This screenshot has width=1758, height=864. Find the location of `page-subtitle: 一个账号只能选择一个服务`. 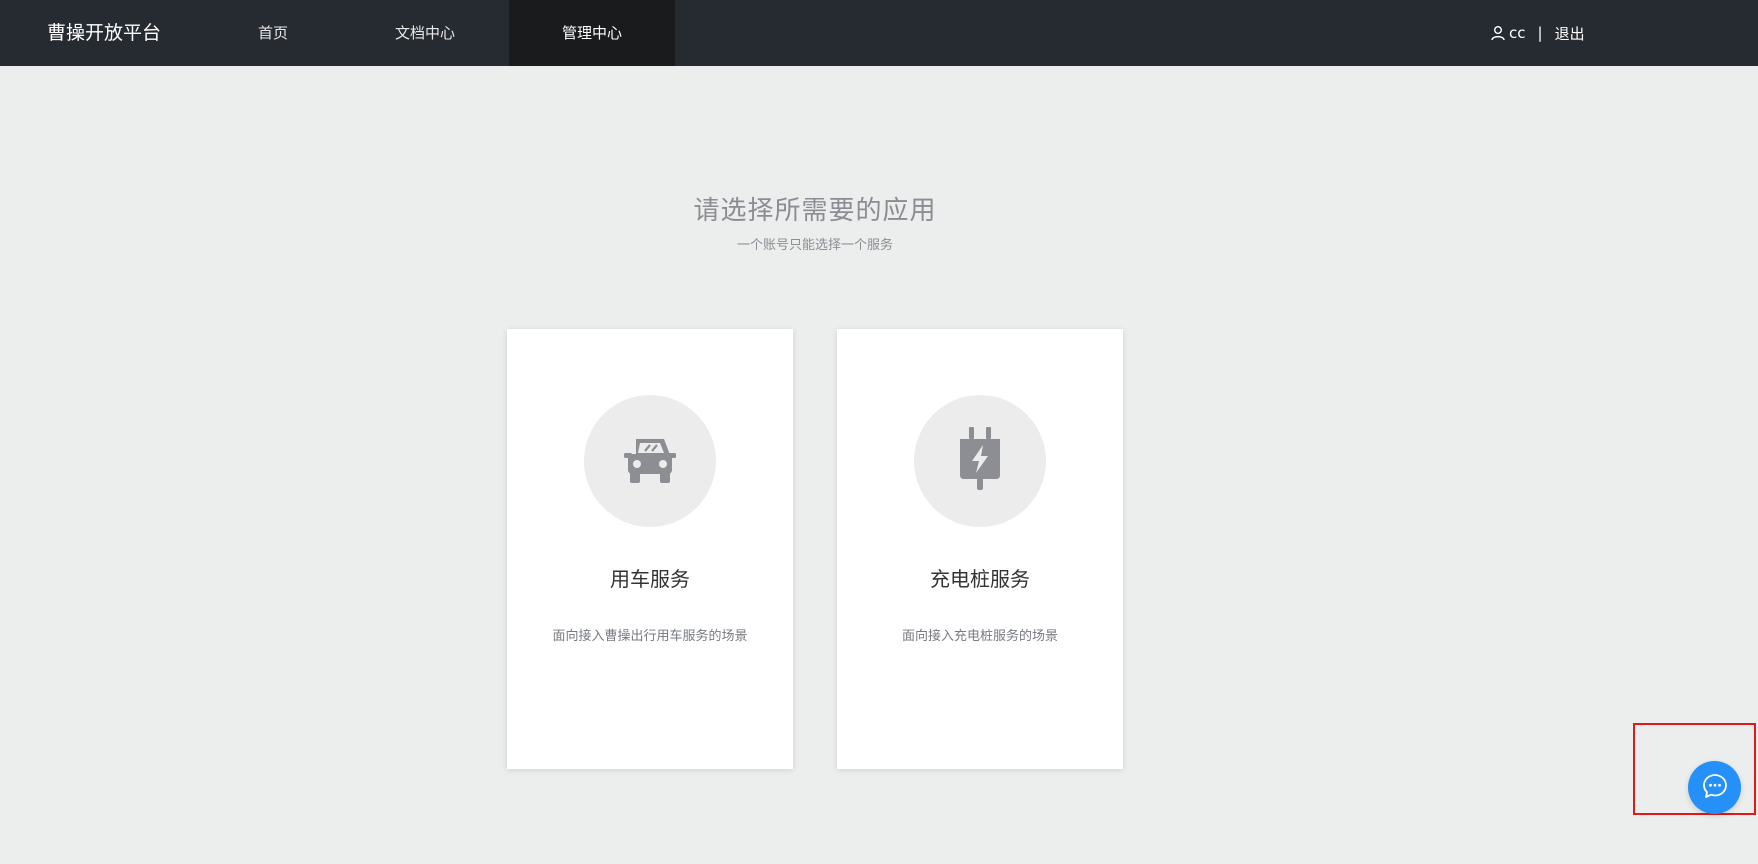

page-subtitle: 一个账号只能选择一个服务 is located at coordinates (814, 245).